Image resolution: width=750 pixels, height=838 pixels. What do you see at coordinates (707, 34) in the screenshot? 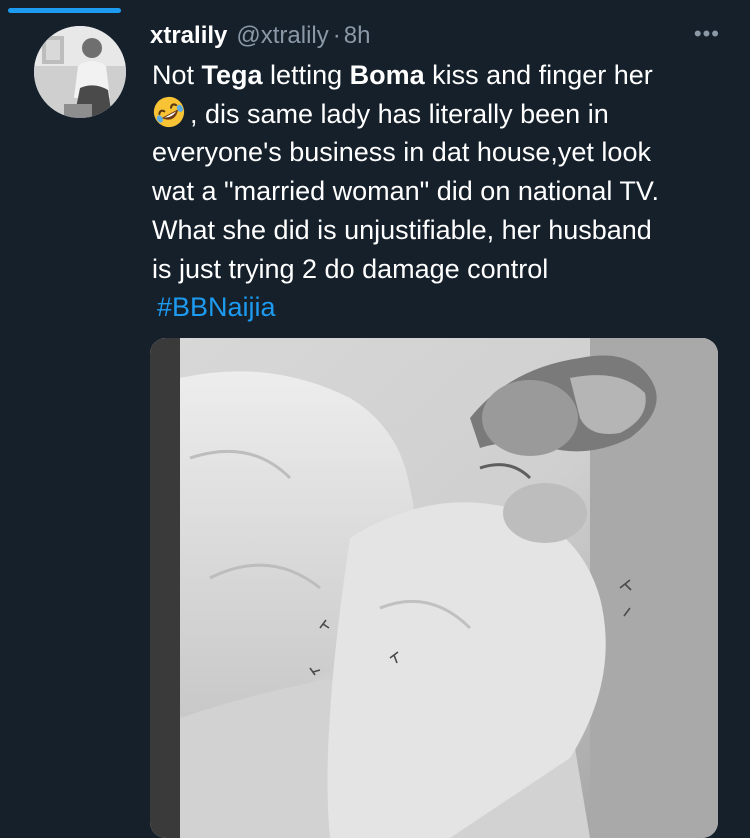
I see `more-options-icon: •••` at bounding box center [707, 34].